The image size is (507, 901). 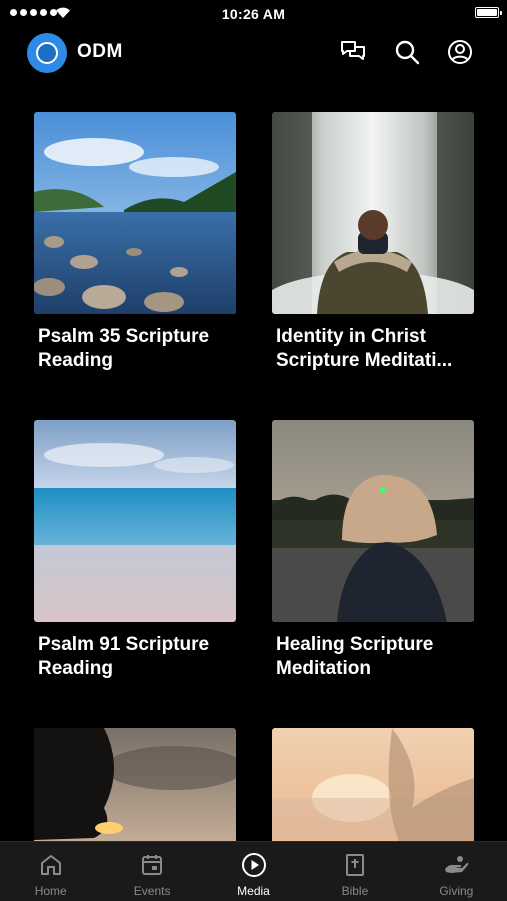 I want to click on account-icon, so click(x=460, y=52).